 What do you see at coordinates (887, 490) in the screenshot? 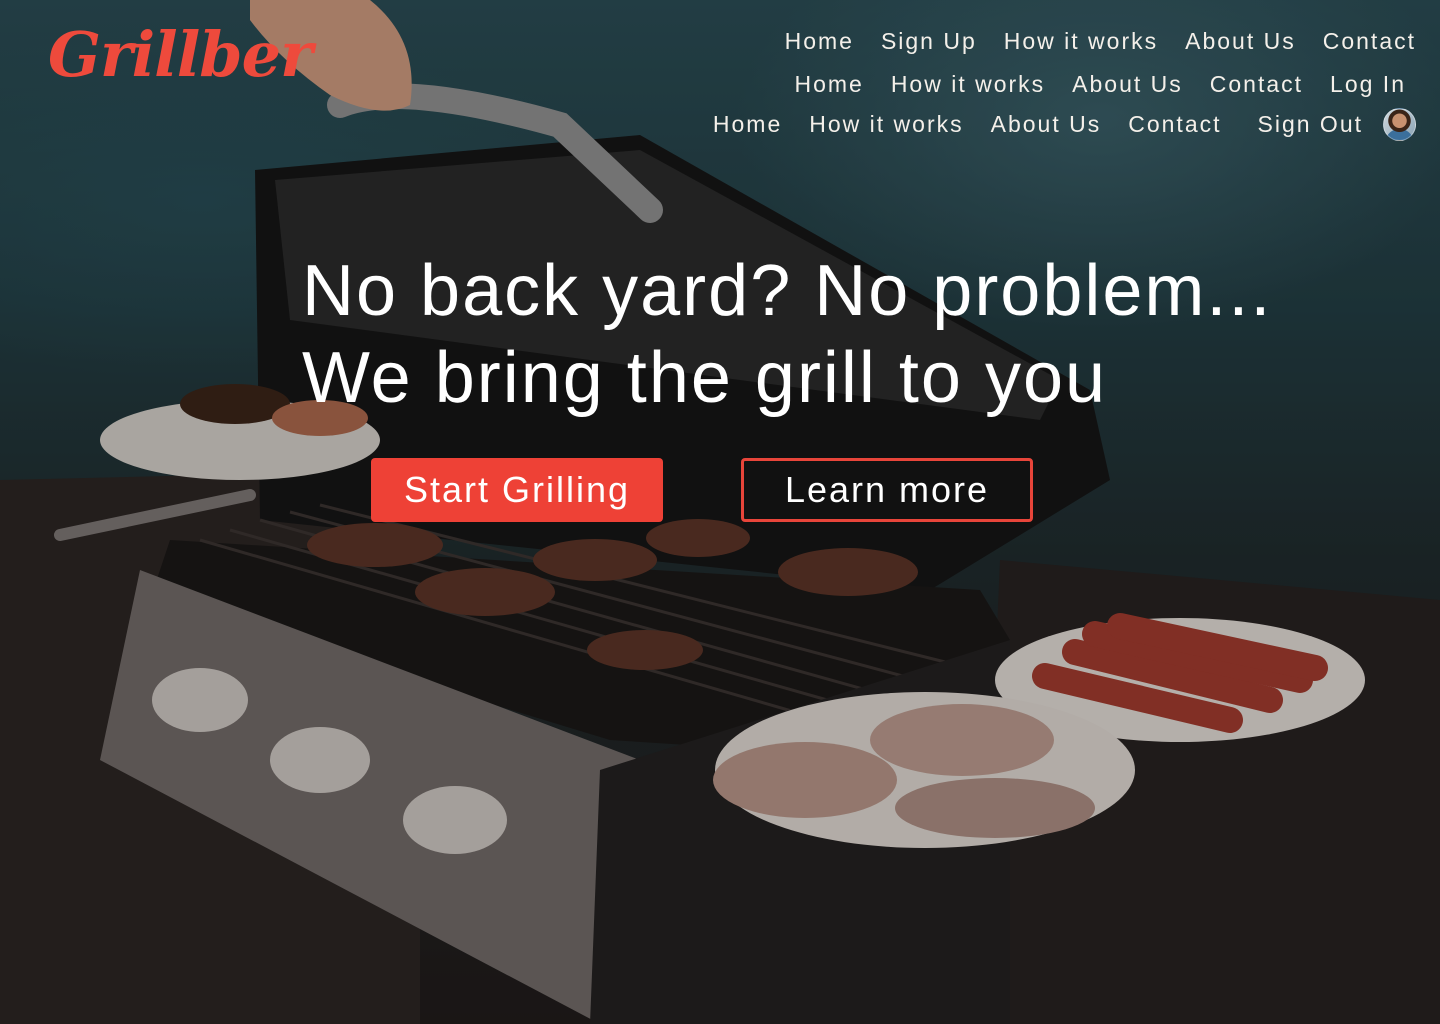
I see `learn-more-button: Learn more` at bounding box center [887, 490].